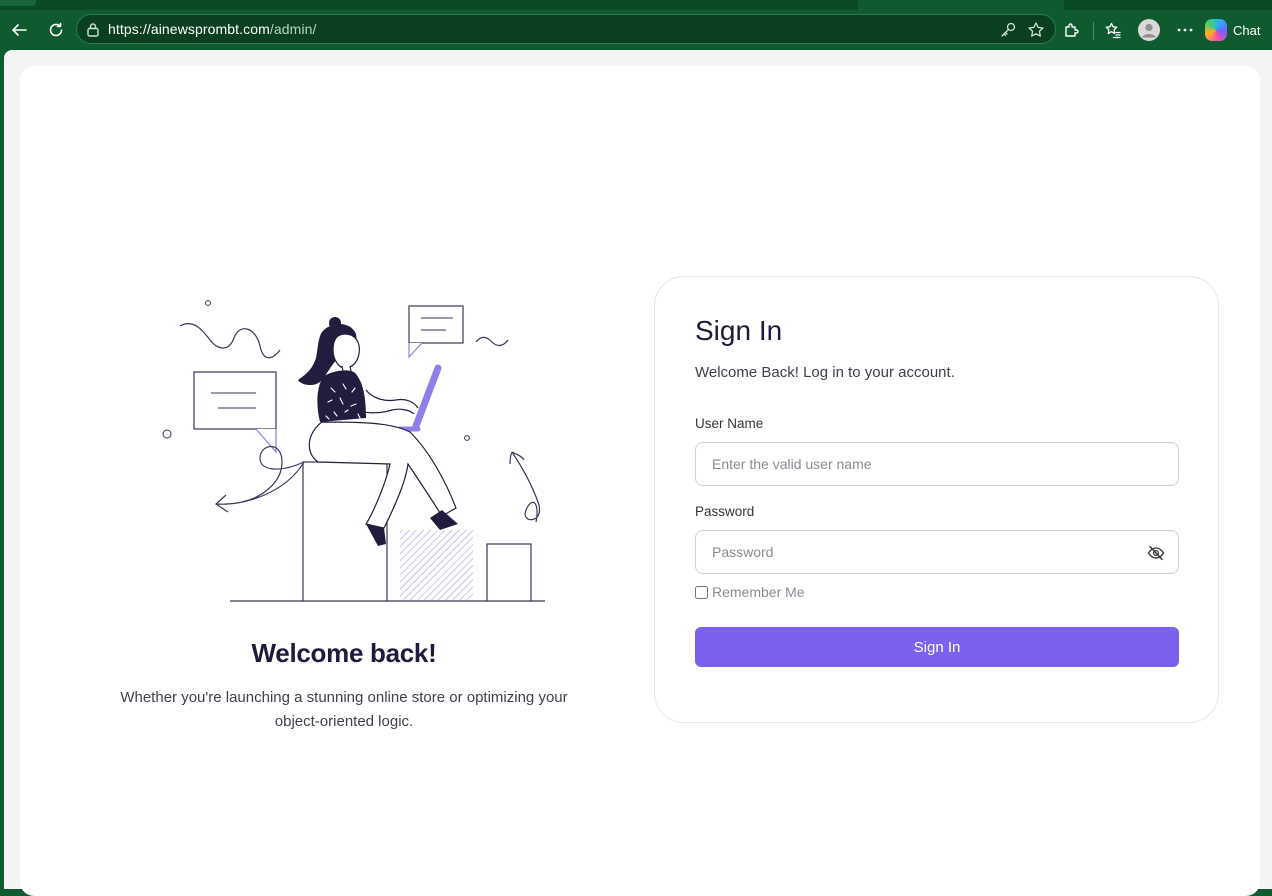 The image size is (1272, 896). I want to click on more-menu-button, so click(1185, 30).